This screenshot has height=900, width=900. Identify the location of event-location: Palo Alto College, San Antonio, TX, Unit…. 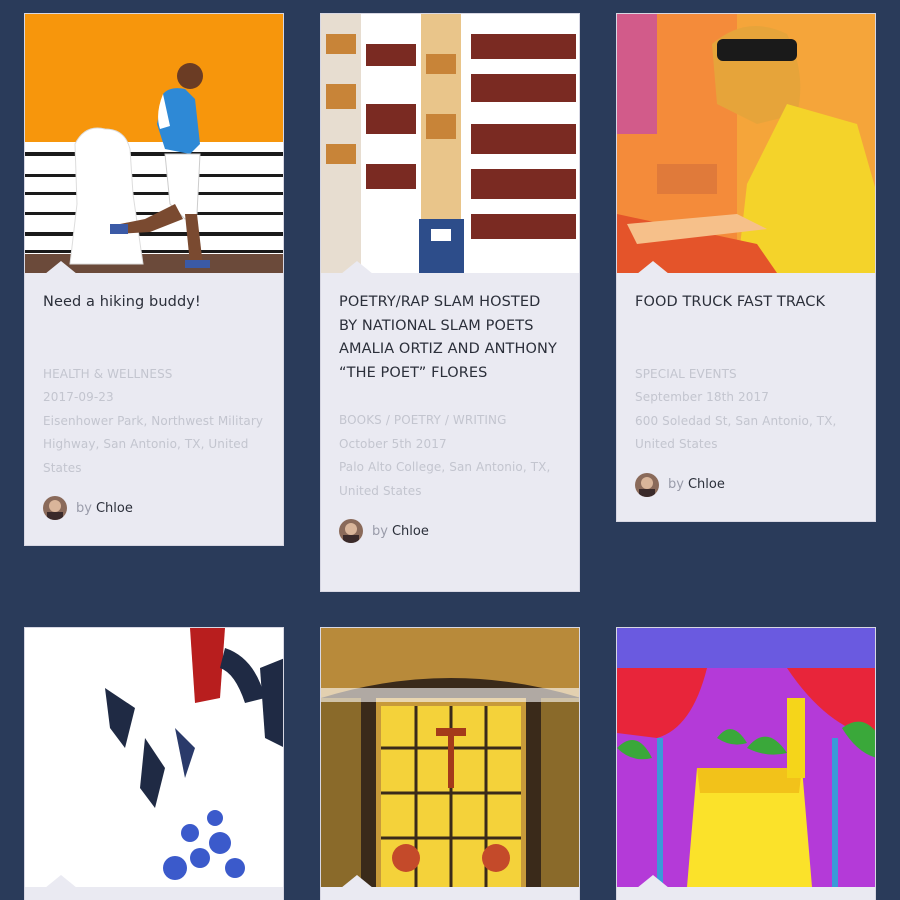
(445, 479).